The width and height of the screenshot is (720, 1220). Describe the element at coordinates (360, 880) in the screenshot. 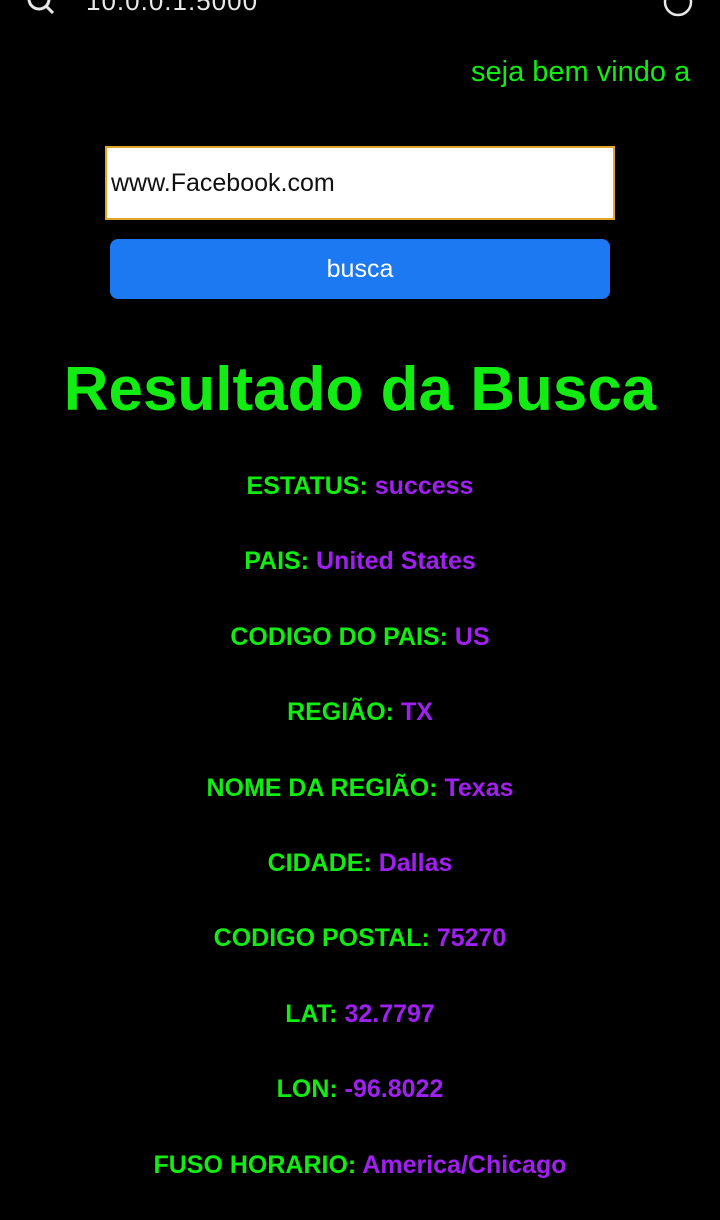

I see `result-row-city: CIDADE: Dallas` at that location.